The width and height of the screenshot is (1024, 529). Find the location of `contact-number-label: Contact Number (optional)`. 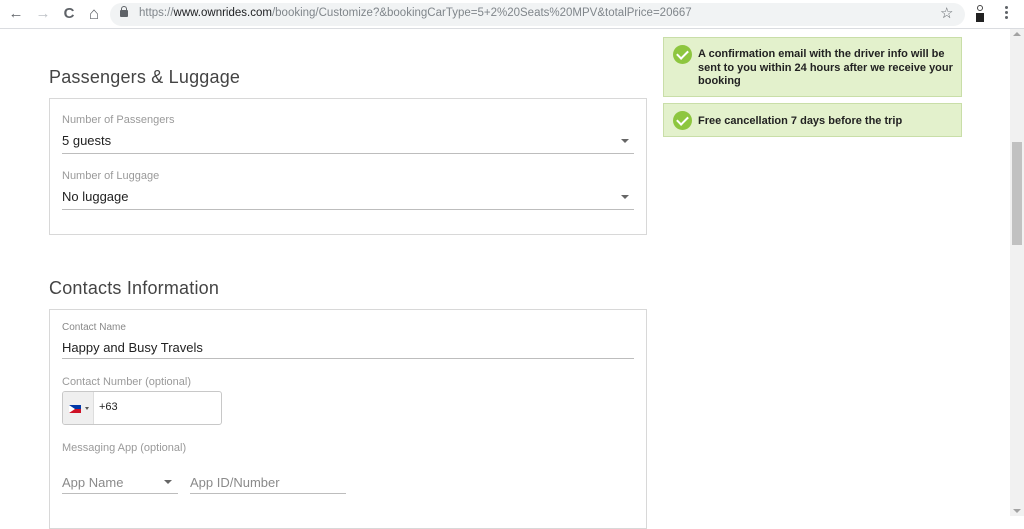

contact-number-label: Contact Number (optional) is located at coordinates (127, 382).